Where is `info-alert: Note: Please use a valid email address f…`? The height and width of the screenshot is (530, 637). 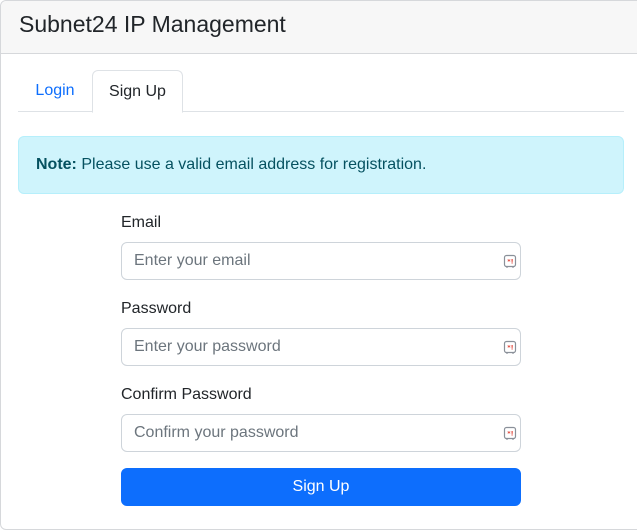 info-alert: Note: Please use a valid email address f… is located at coordinates (321, 165).